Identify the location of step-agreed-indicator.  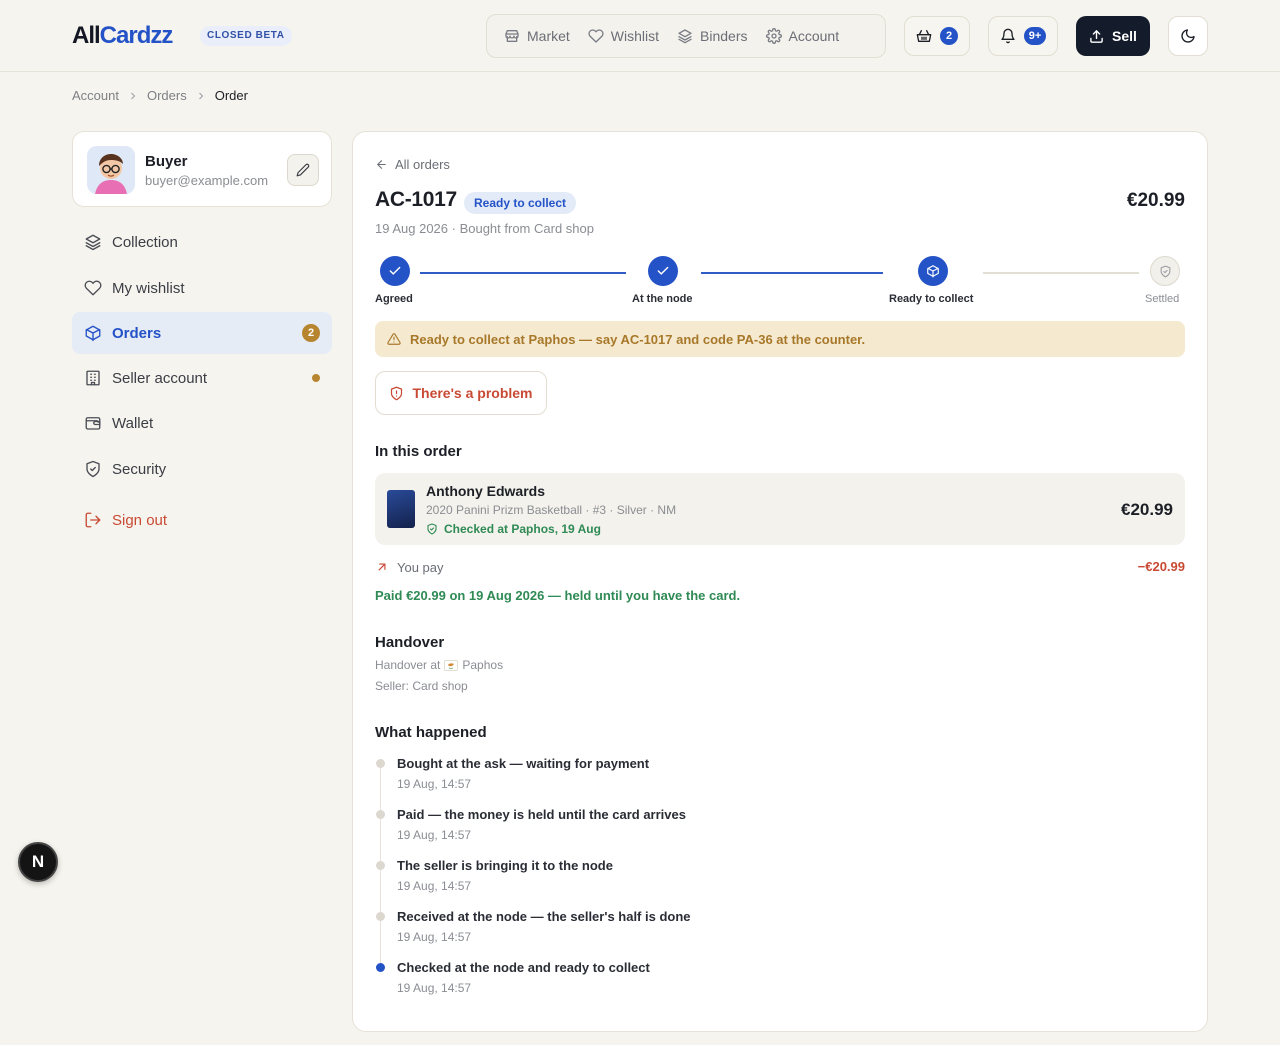
(395, 271).